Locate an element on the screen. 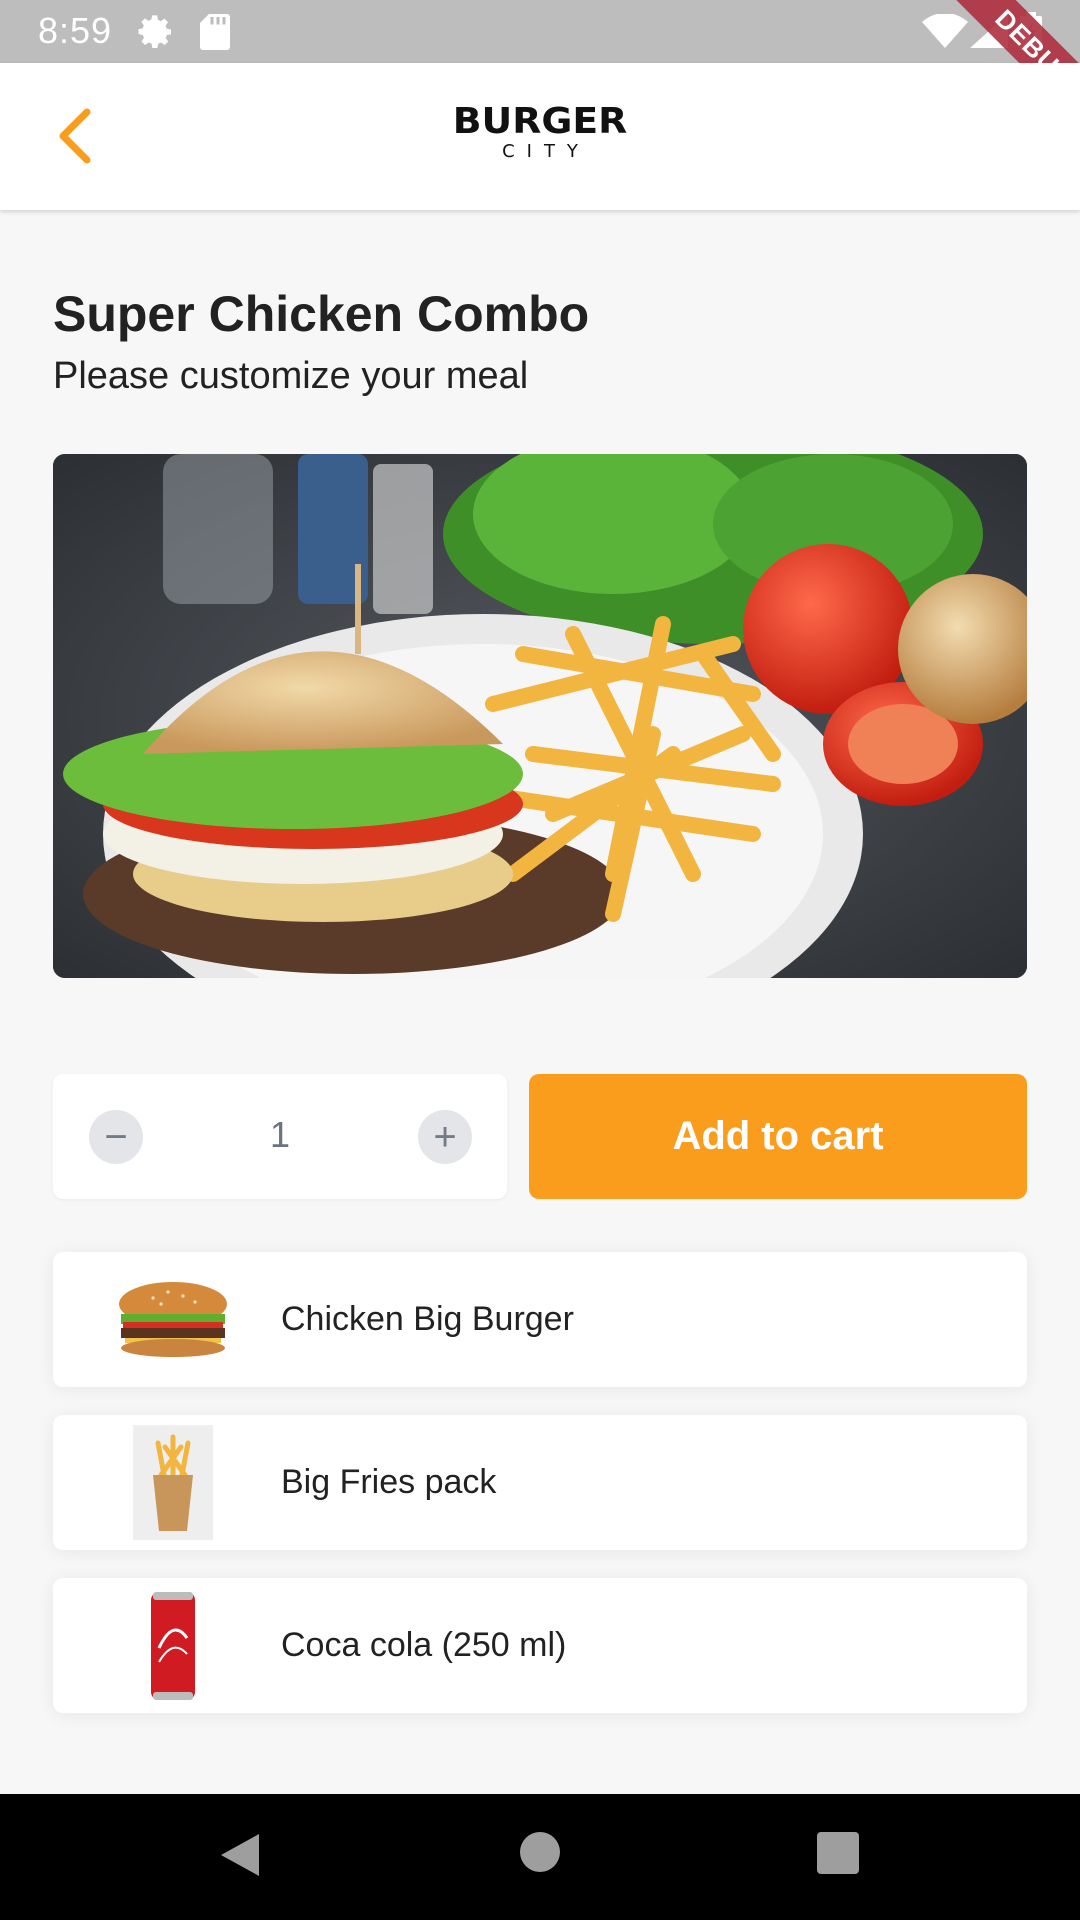 The height and width of the screenshot is (1920, 1080). logo-main-text: BURGER is located at coordinates (540, 121).